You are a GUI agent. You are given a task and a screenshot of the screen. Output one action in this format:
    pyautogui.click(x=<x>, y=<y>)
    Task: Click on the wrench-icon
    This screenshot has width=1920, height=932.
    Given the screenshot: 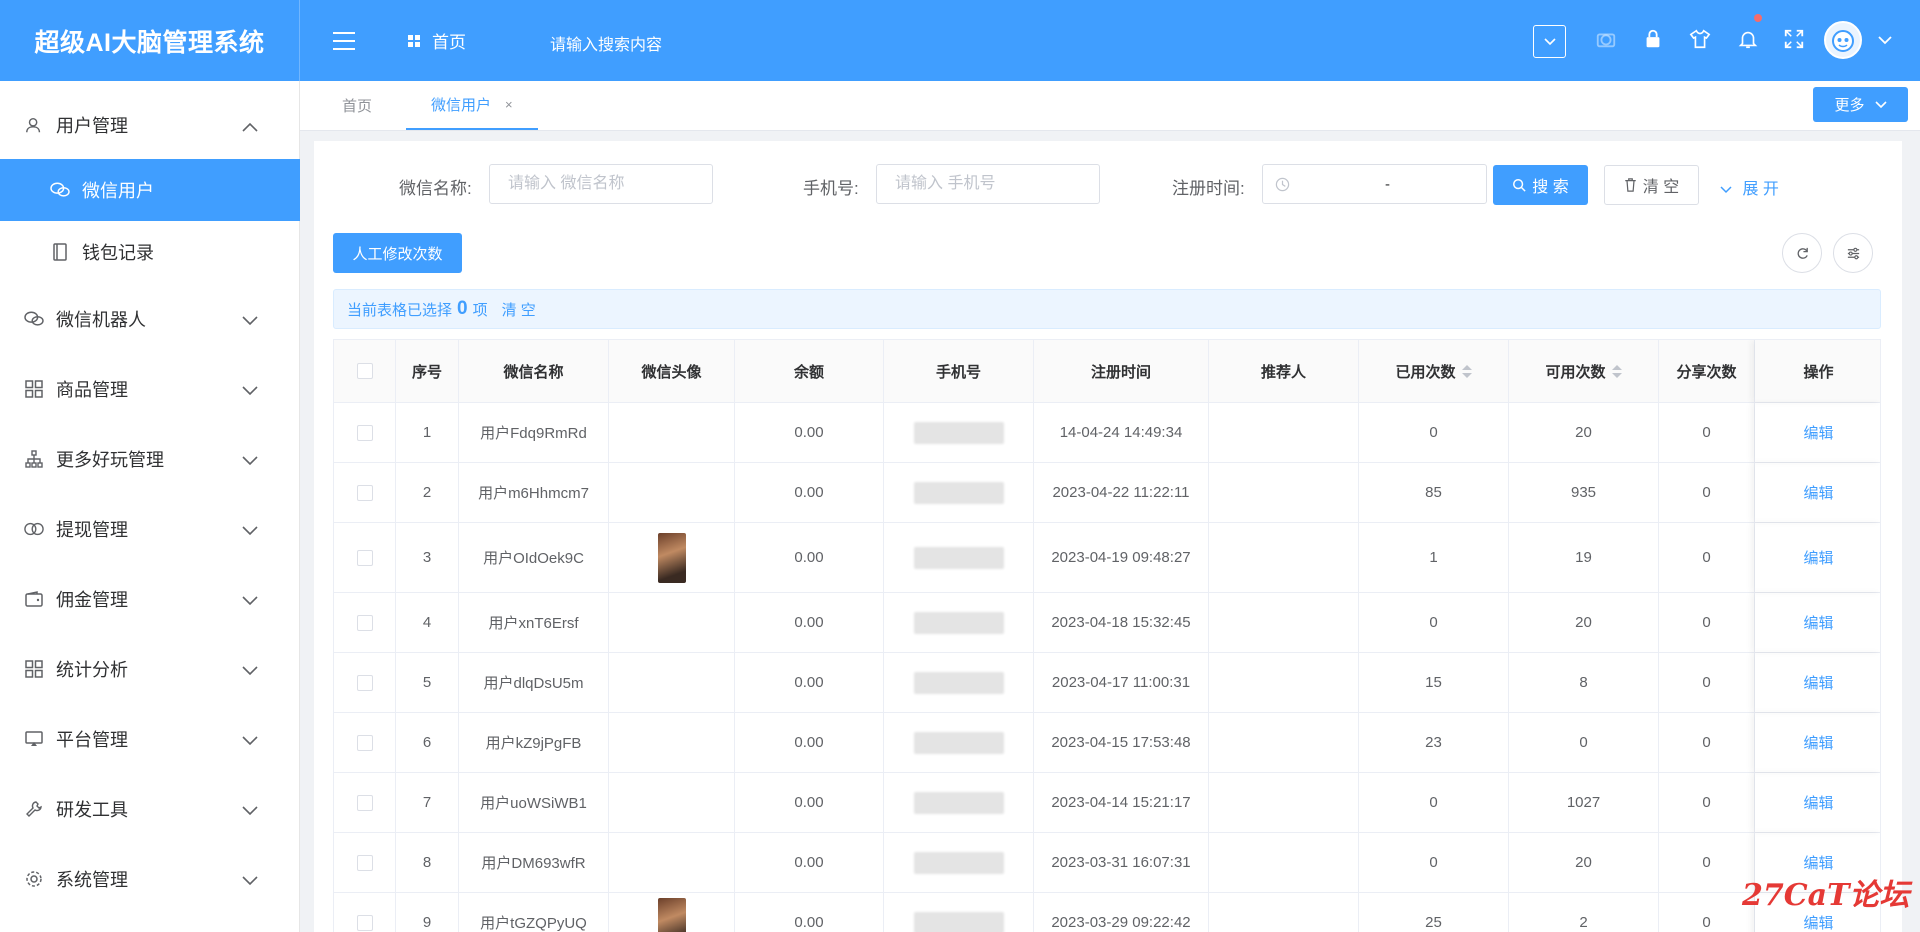 What is the action you would take?
    pyautogui.click(x=34, y=809)
    